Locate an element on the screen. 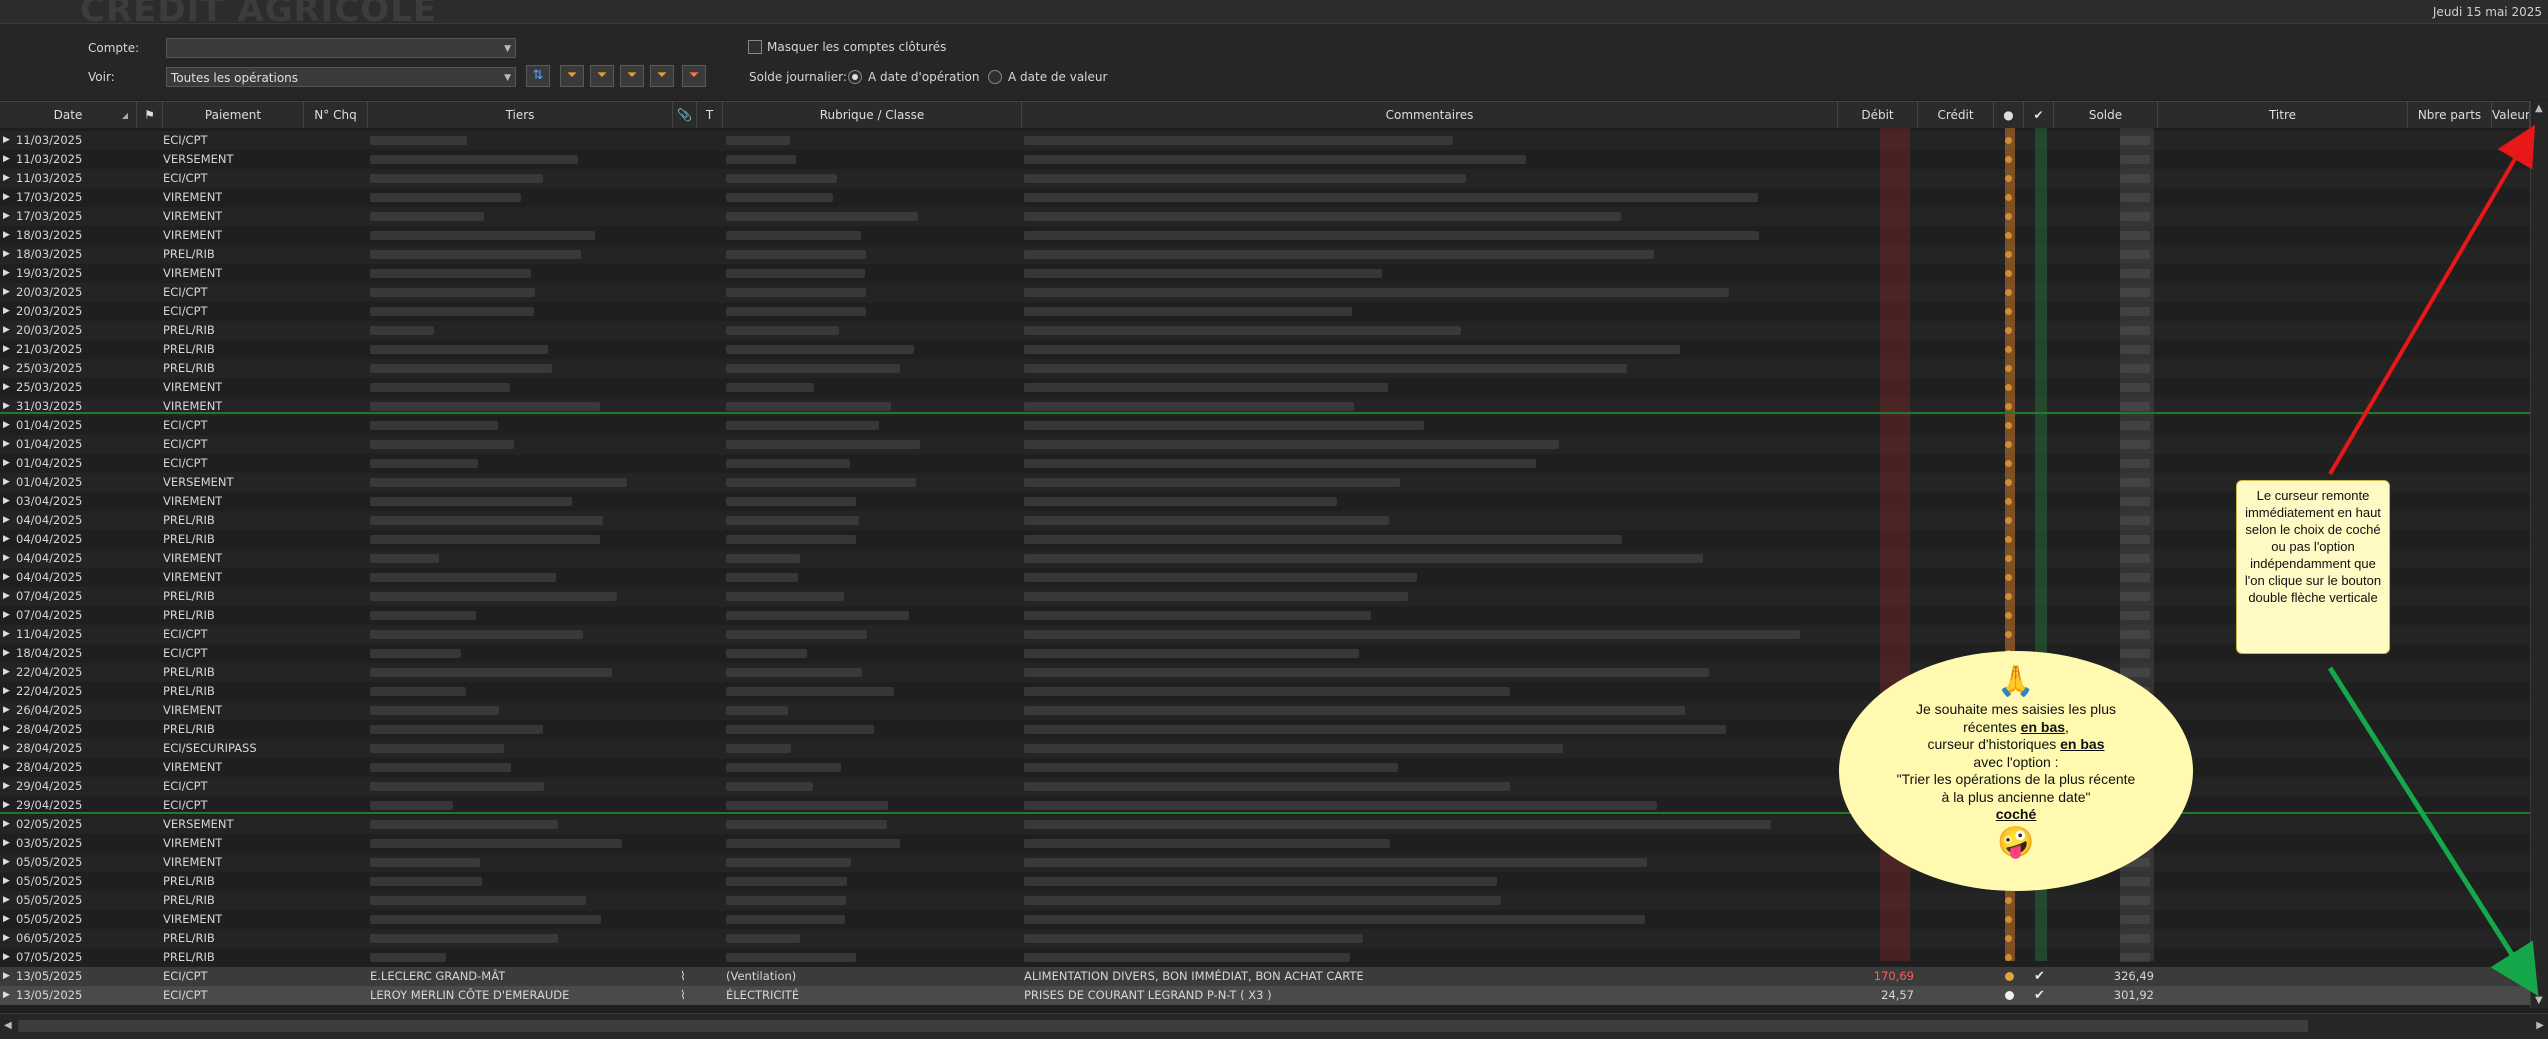  solde-journalier-label: Solde journalier: is located at coordinates (798, 77).